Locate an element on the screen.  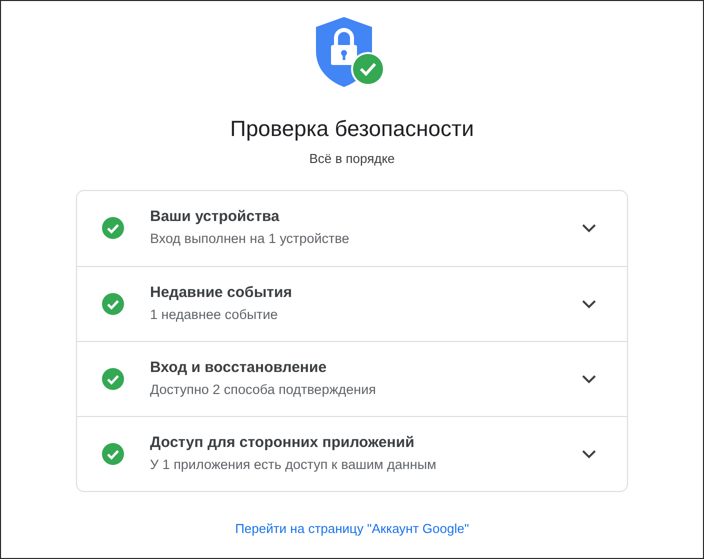
row-title: Вход и восстановление is located at coordinates (239, 368).